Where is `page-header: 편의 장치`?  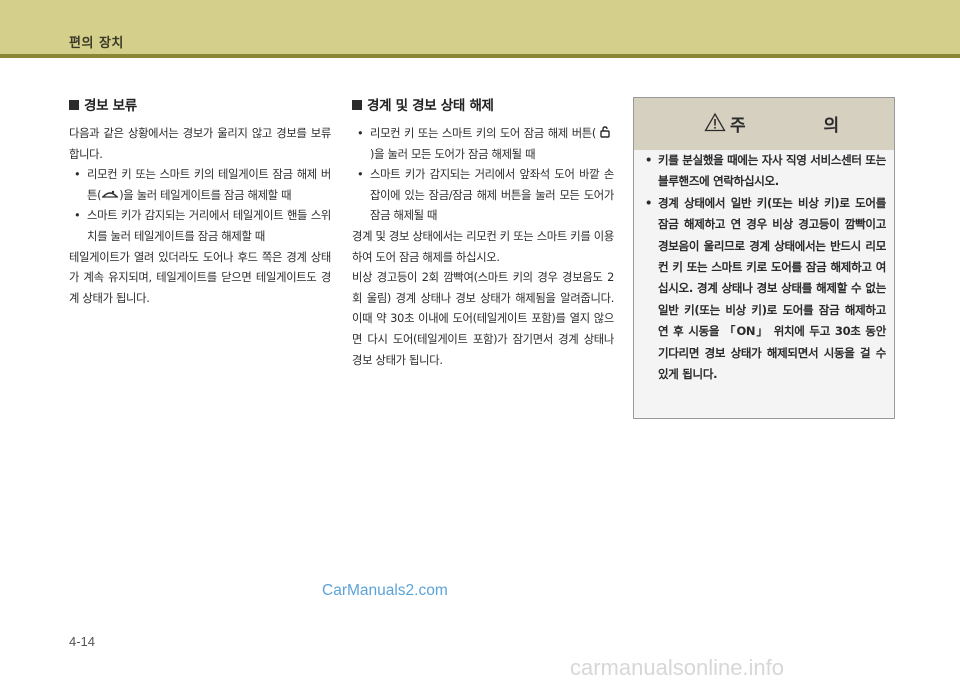
page-header: 편의 장치 is located at coordinates (480, 27).